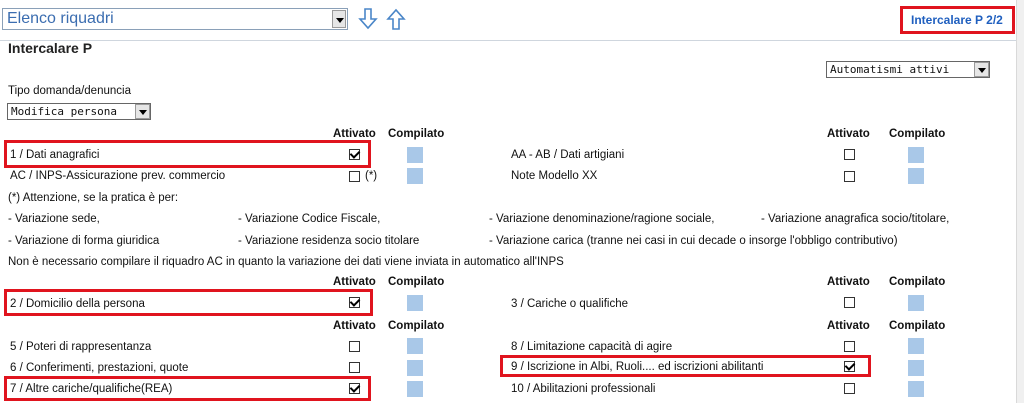  What do you see at coordinates (583, 389) in the screenshot?
I see `row-label: 10 / Abilitazioni professionali` at bounding box center [583, 389].